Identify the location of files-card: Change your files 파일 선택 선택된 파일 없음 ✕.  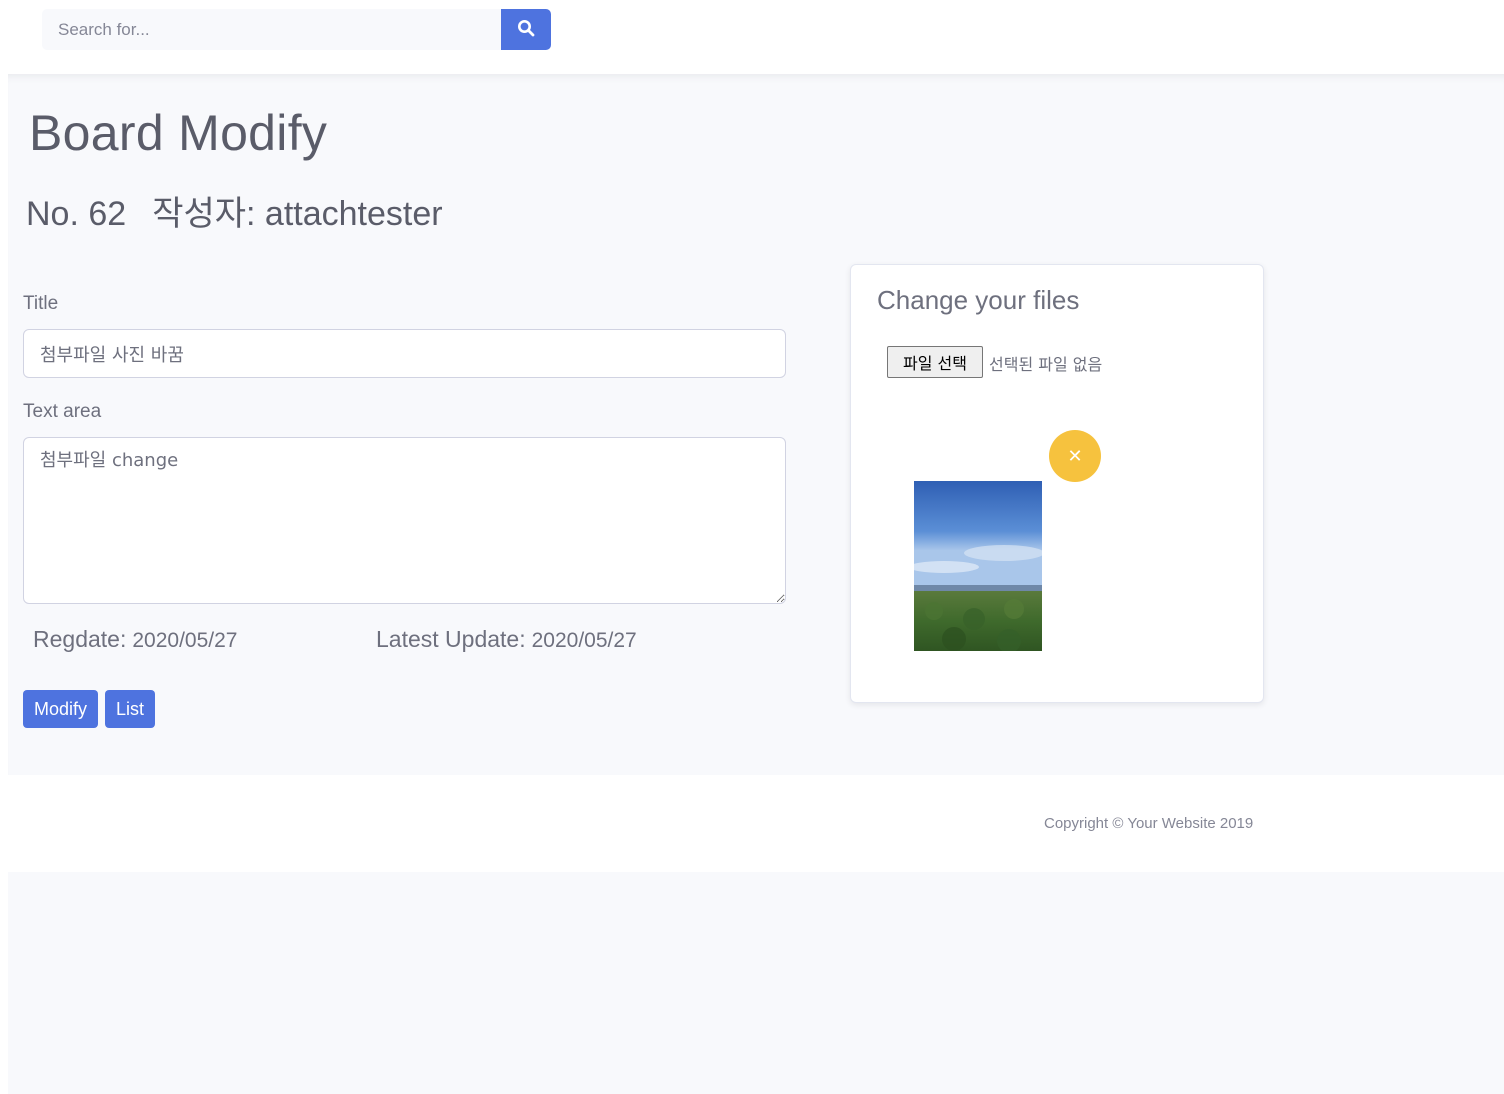
(1057, 483).